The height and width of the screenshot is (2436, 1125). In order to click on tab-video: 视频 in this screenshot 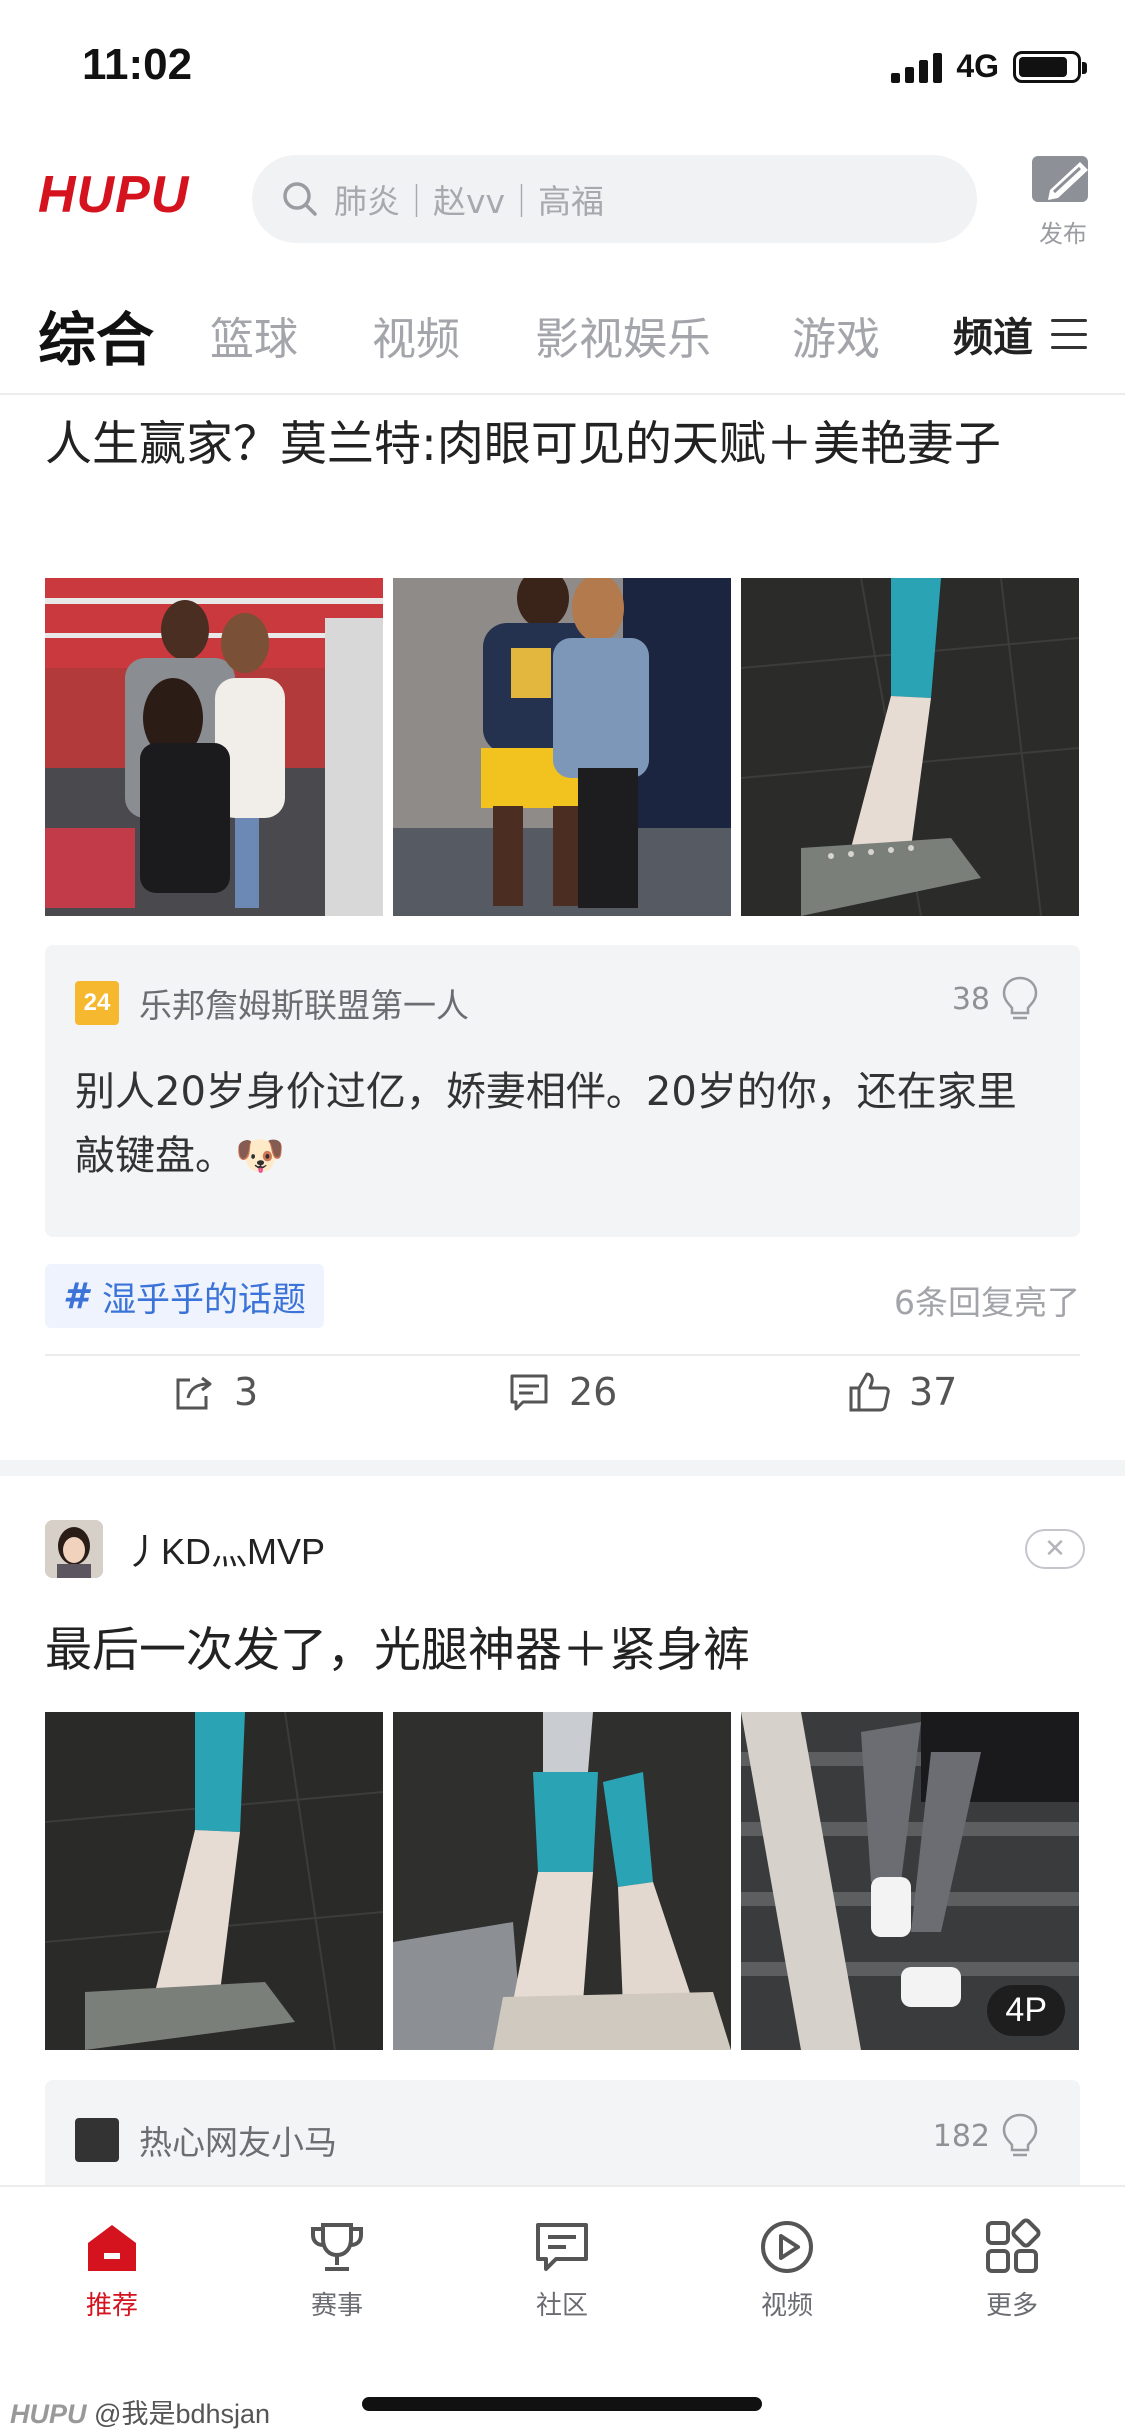, I will do `click(416, 335)`.